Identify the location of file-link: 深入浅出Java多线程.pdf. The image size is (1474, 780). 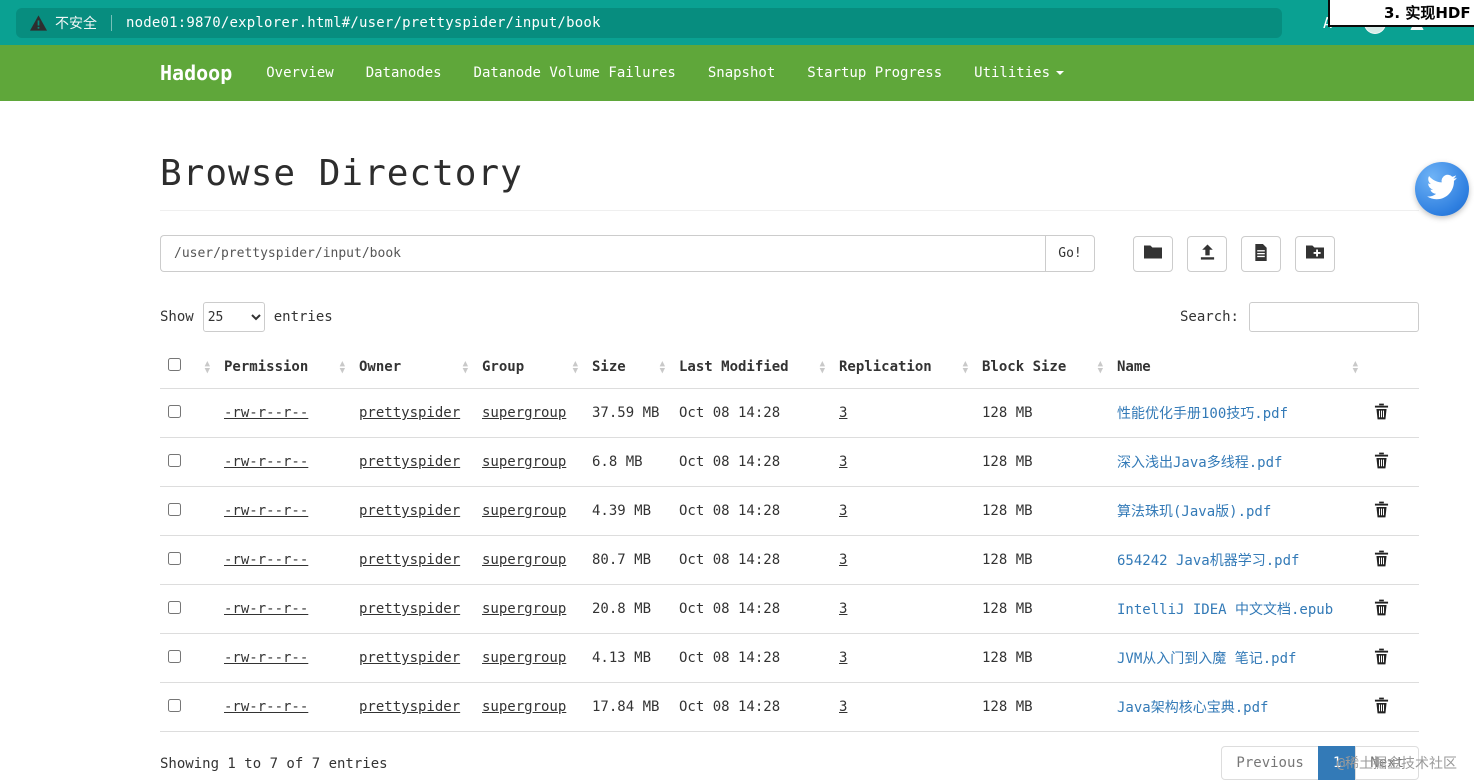
(1199, 463).